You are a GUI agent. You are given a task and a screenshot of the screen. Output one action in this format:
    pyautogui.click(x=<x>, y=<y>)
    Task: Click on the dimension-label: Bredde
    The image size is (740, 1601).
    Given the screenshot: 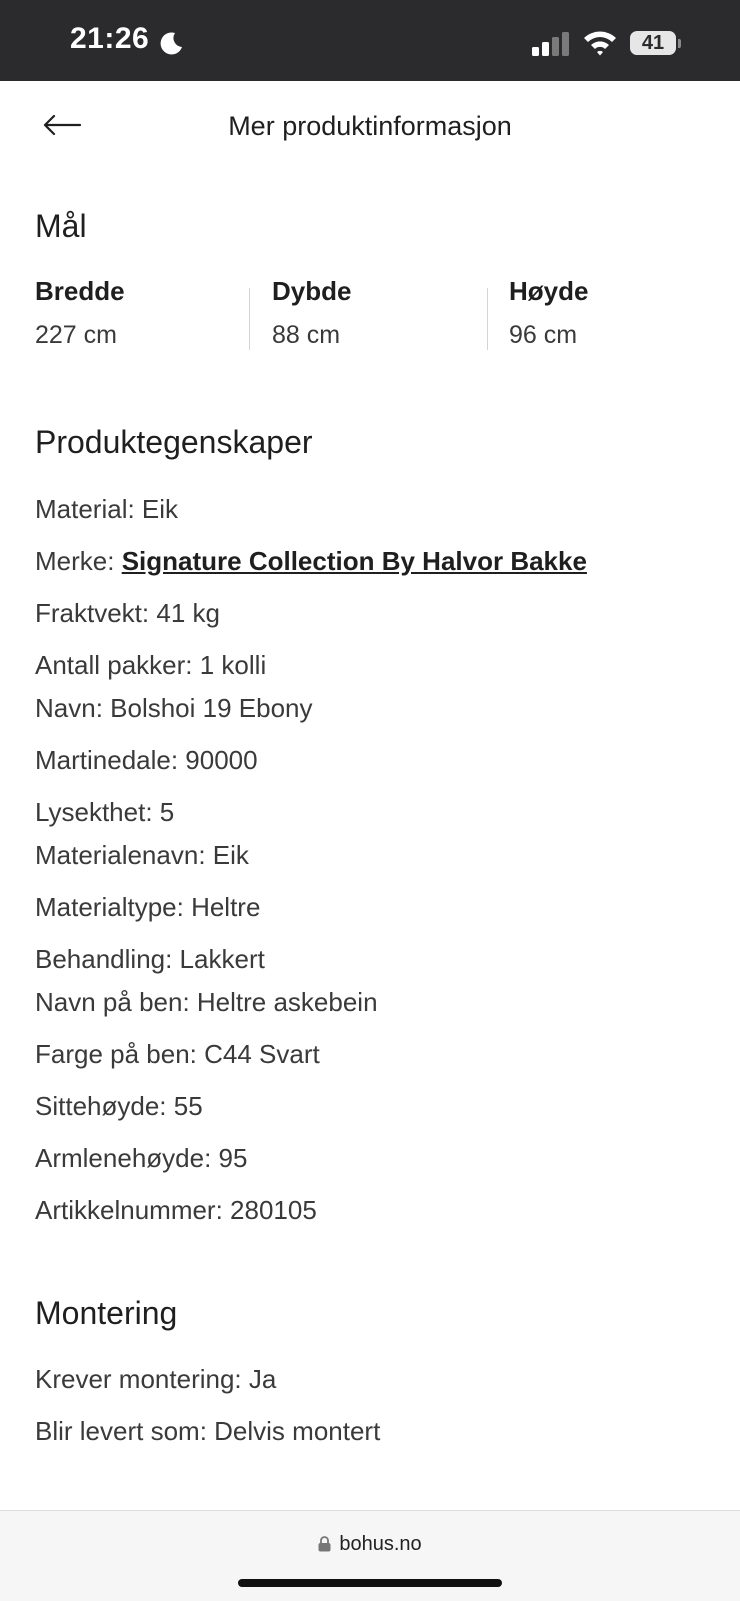 What is the action you would take?
    pyautogui.click(x=80, y=291)
    